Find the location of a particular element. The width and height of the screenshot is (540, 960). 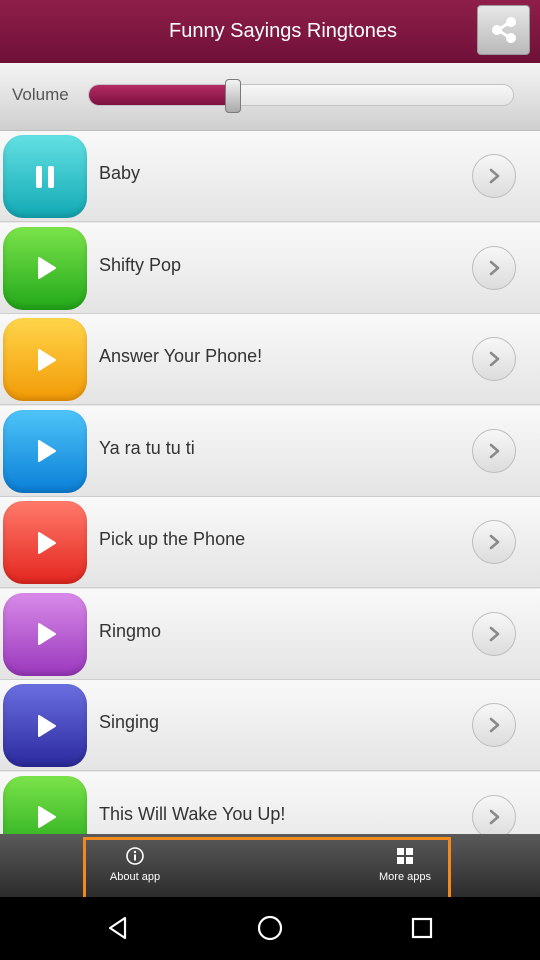

back-icon is located at coordinates (117, 928).